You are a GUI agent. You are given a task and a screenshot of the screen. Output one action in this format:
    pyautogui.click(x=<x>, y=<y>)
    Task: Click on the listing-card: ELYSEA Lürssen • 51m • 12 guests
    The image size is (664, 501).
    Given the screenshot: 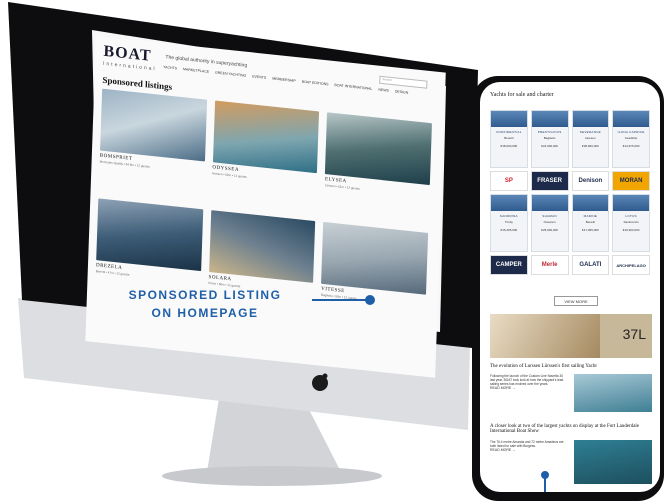 What is the action you would take?
    pyautogui.click(x=378, y=169)
    